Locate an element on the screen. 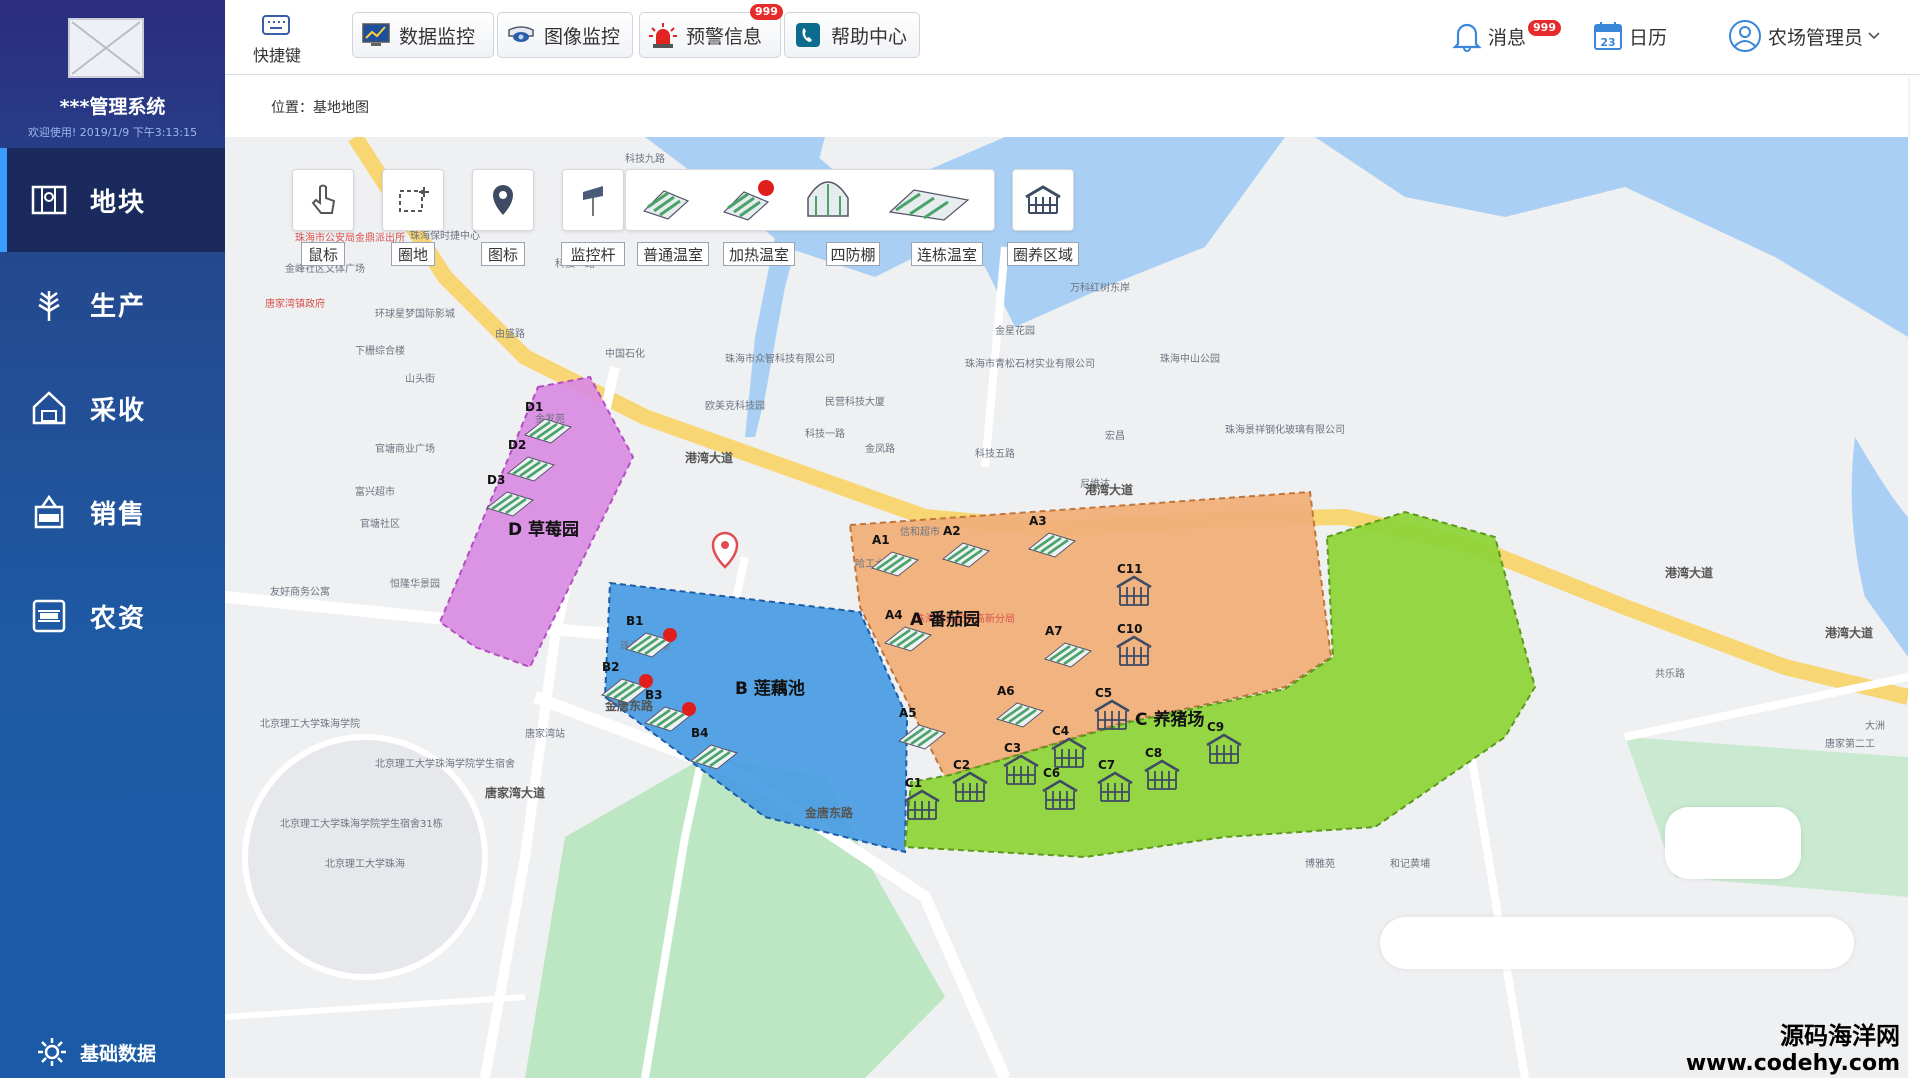 The width and height of the screenshot is (1920, 1078). harvest-house-icon is located at coordinates (49, 408).